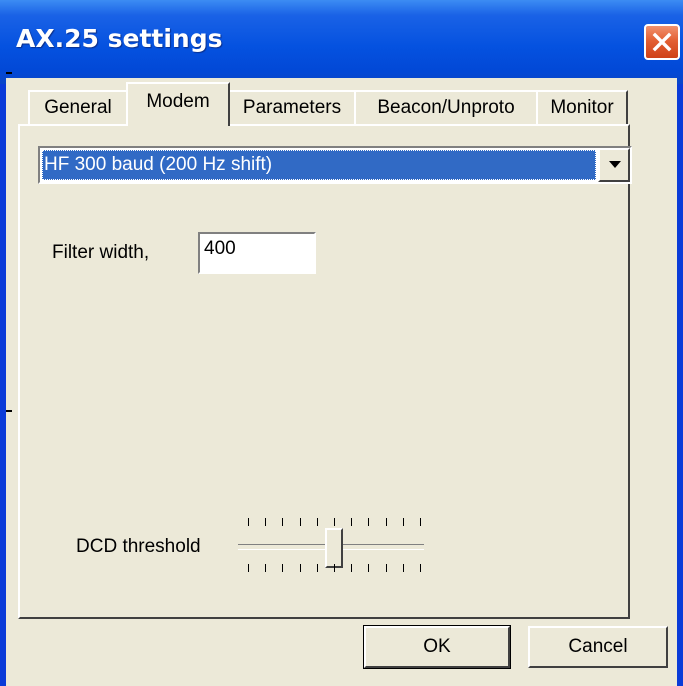 The width and height of the screenshot is (683, 686). I want to click on tab-general: General, so click(78, 107).